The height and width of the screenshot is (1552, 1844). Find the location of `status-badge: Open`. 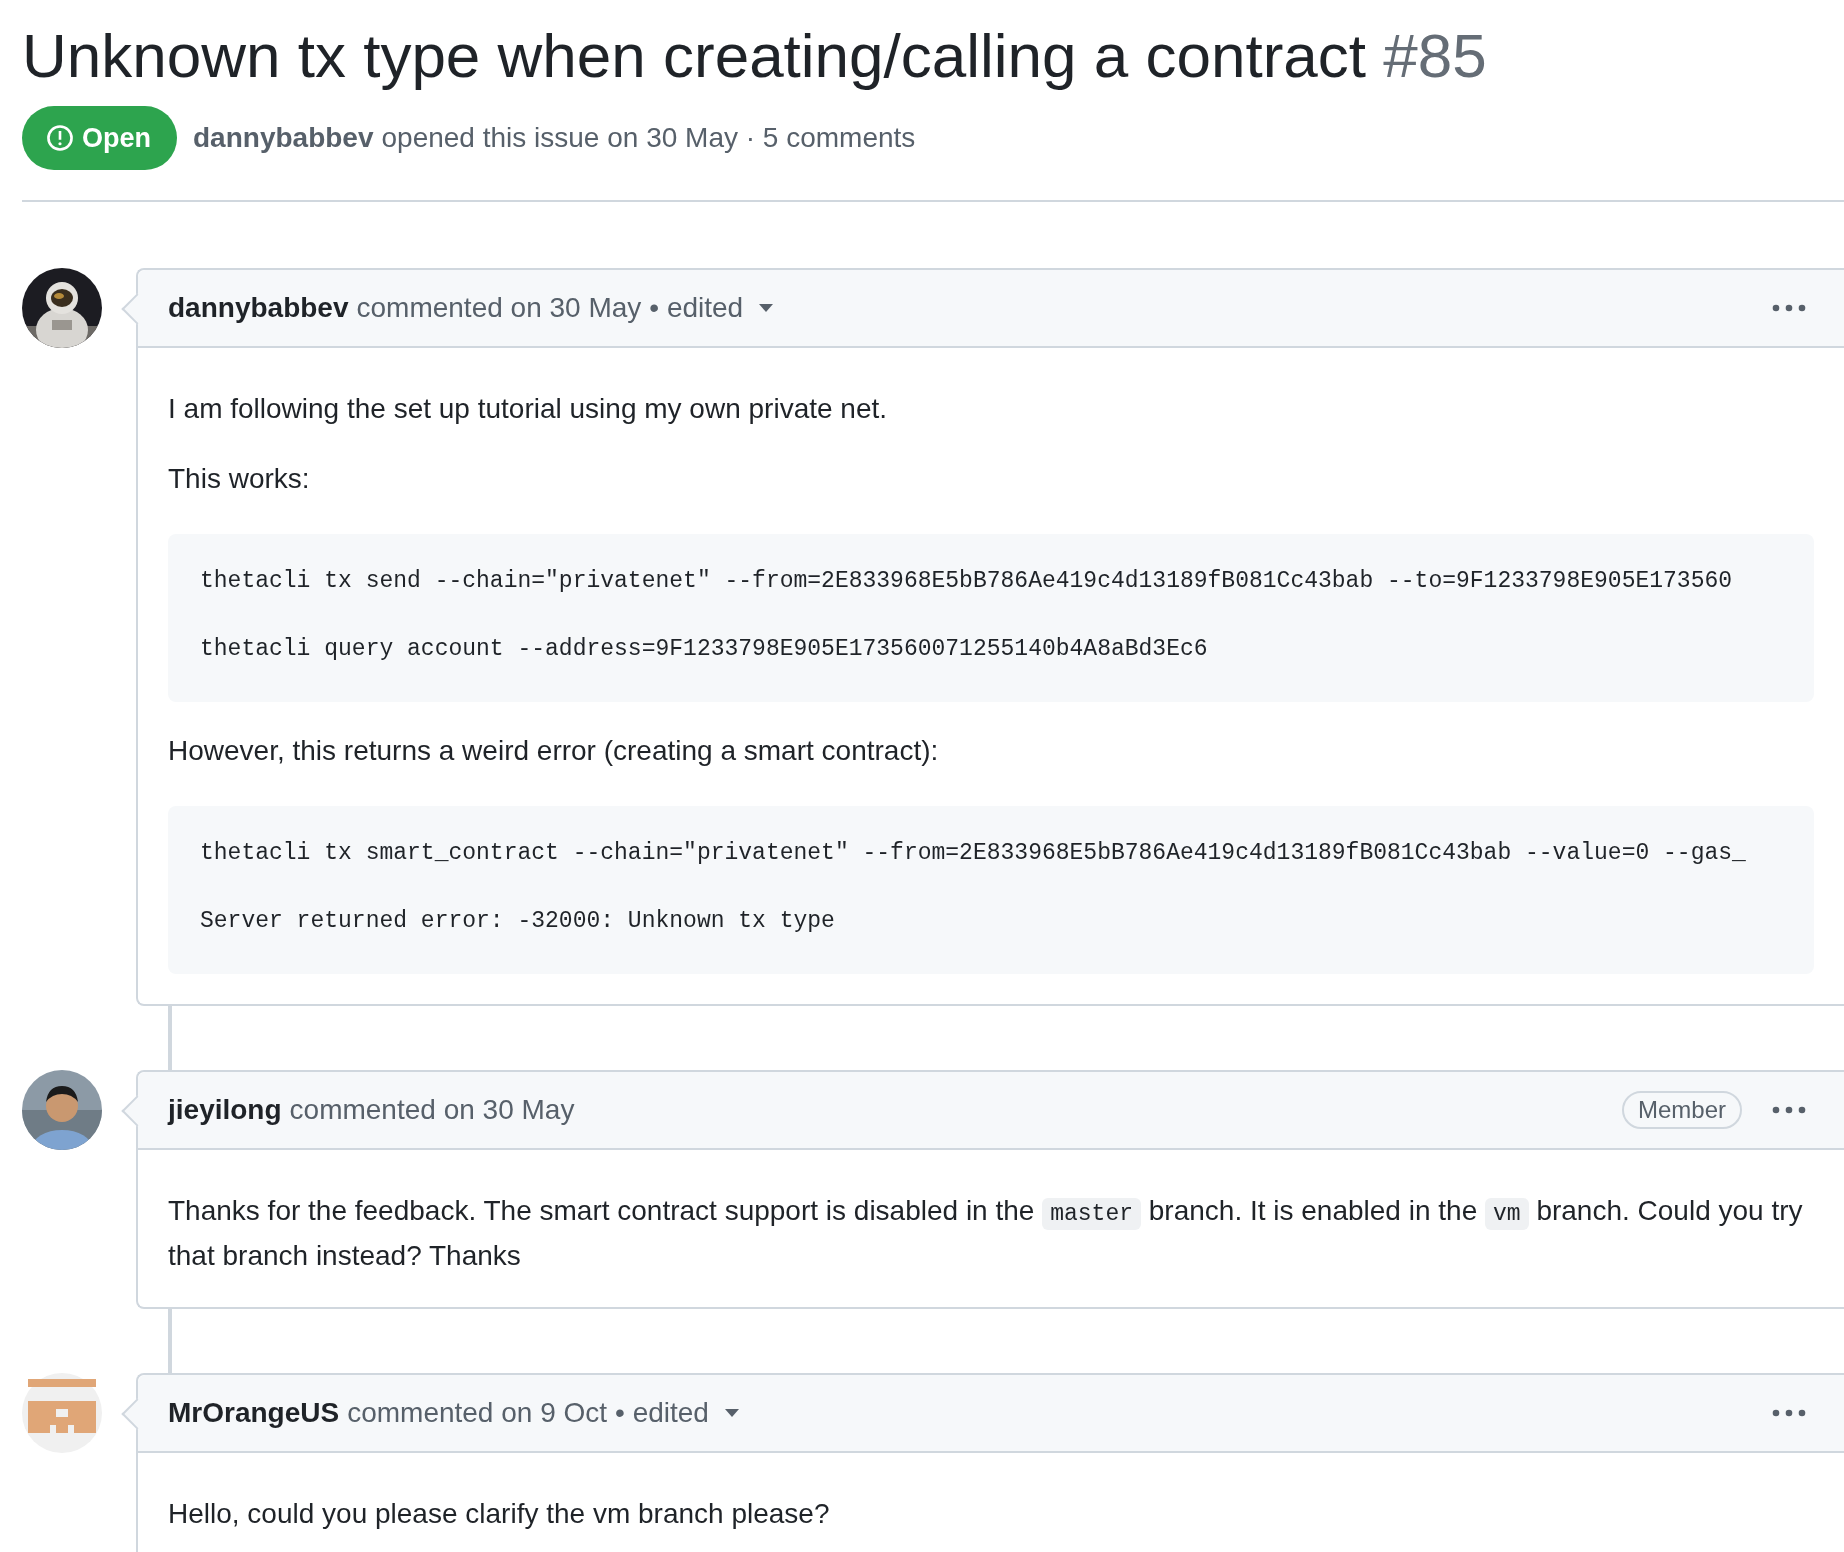

status-badge: Open is located at coordinates (99, 138).